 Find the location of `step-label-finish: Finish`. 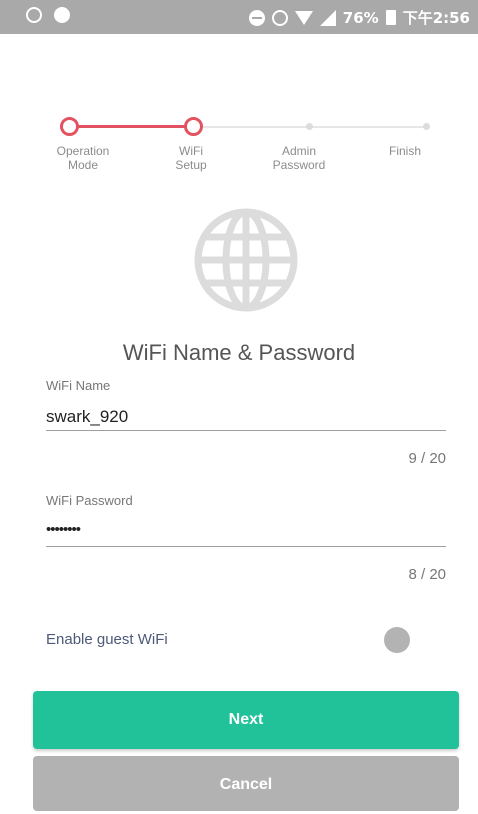

step-label-finish: Finish is located at coordinates (404, 151).